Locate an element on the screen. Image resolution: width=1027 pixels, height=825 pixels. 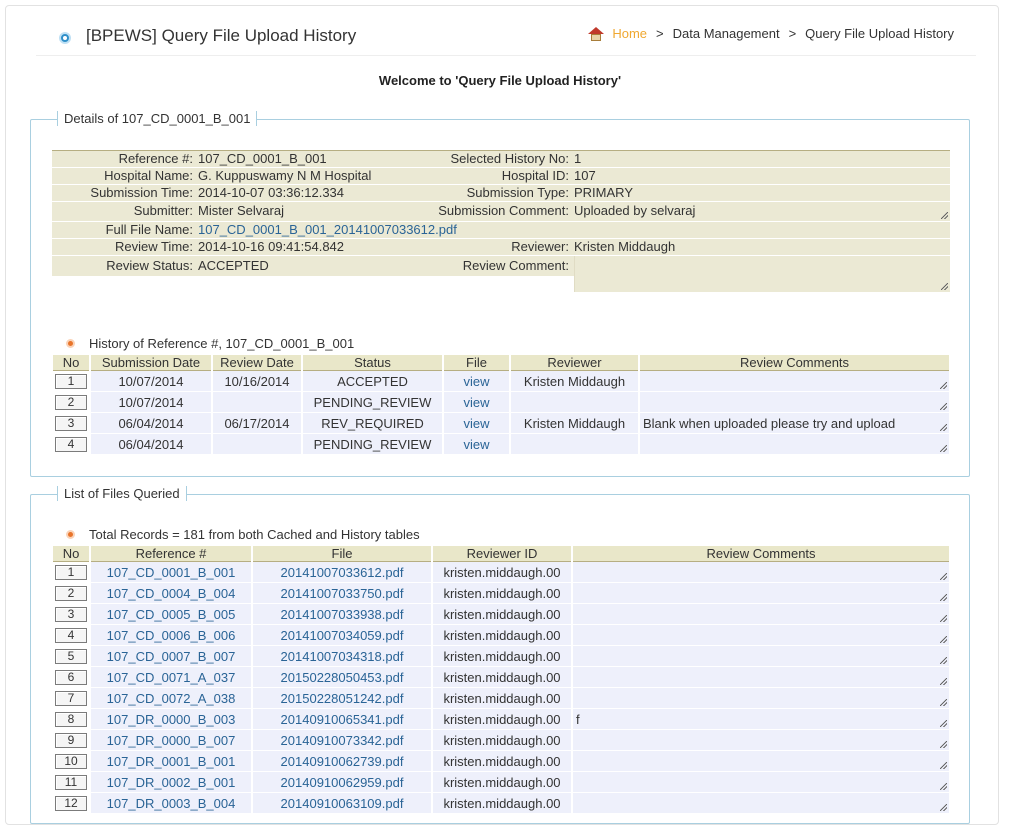
reference-link: 107_CD_0071_A_037 is located at coordinates (171, 677).